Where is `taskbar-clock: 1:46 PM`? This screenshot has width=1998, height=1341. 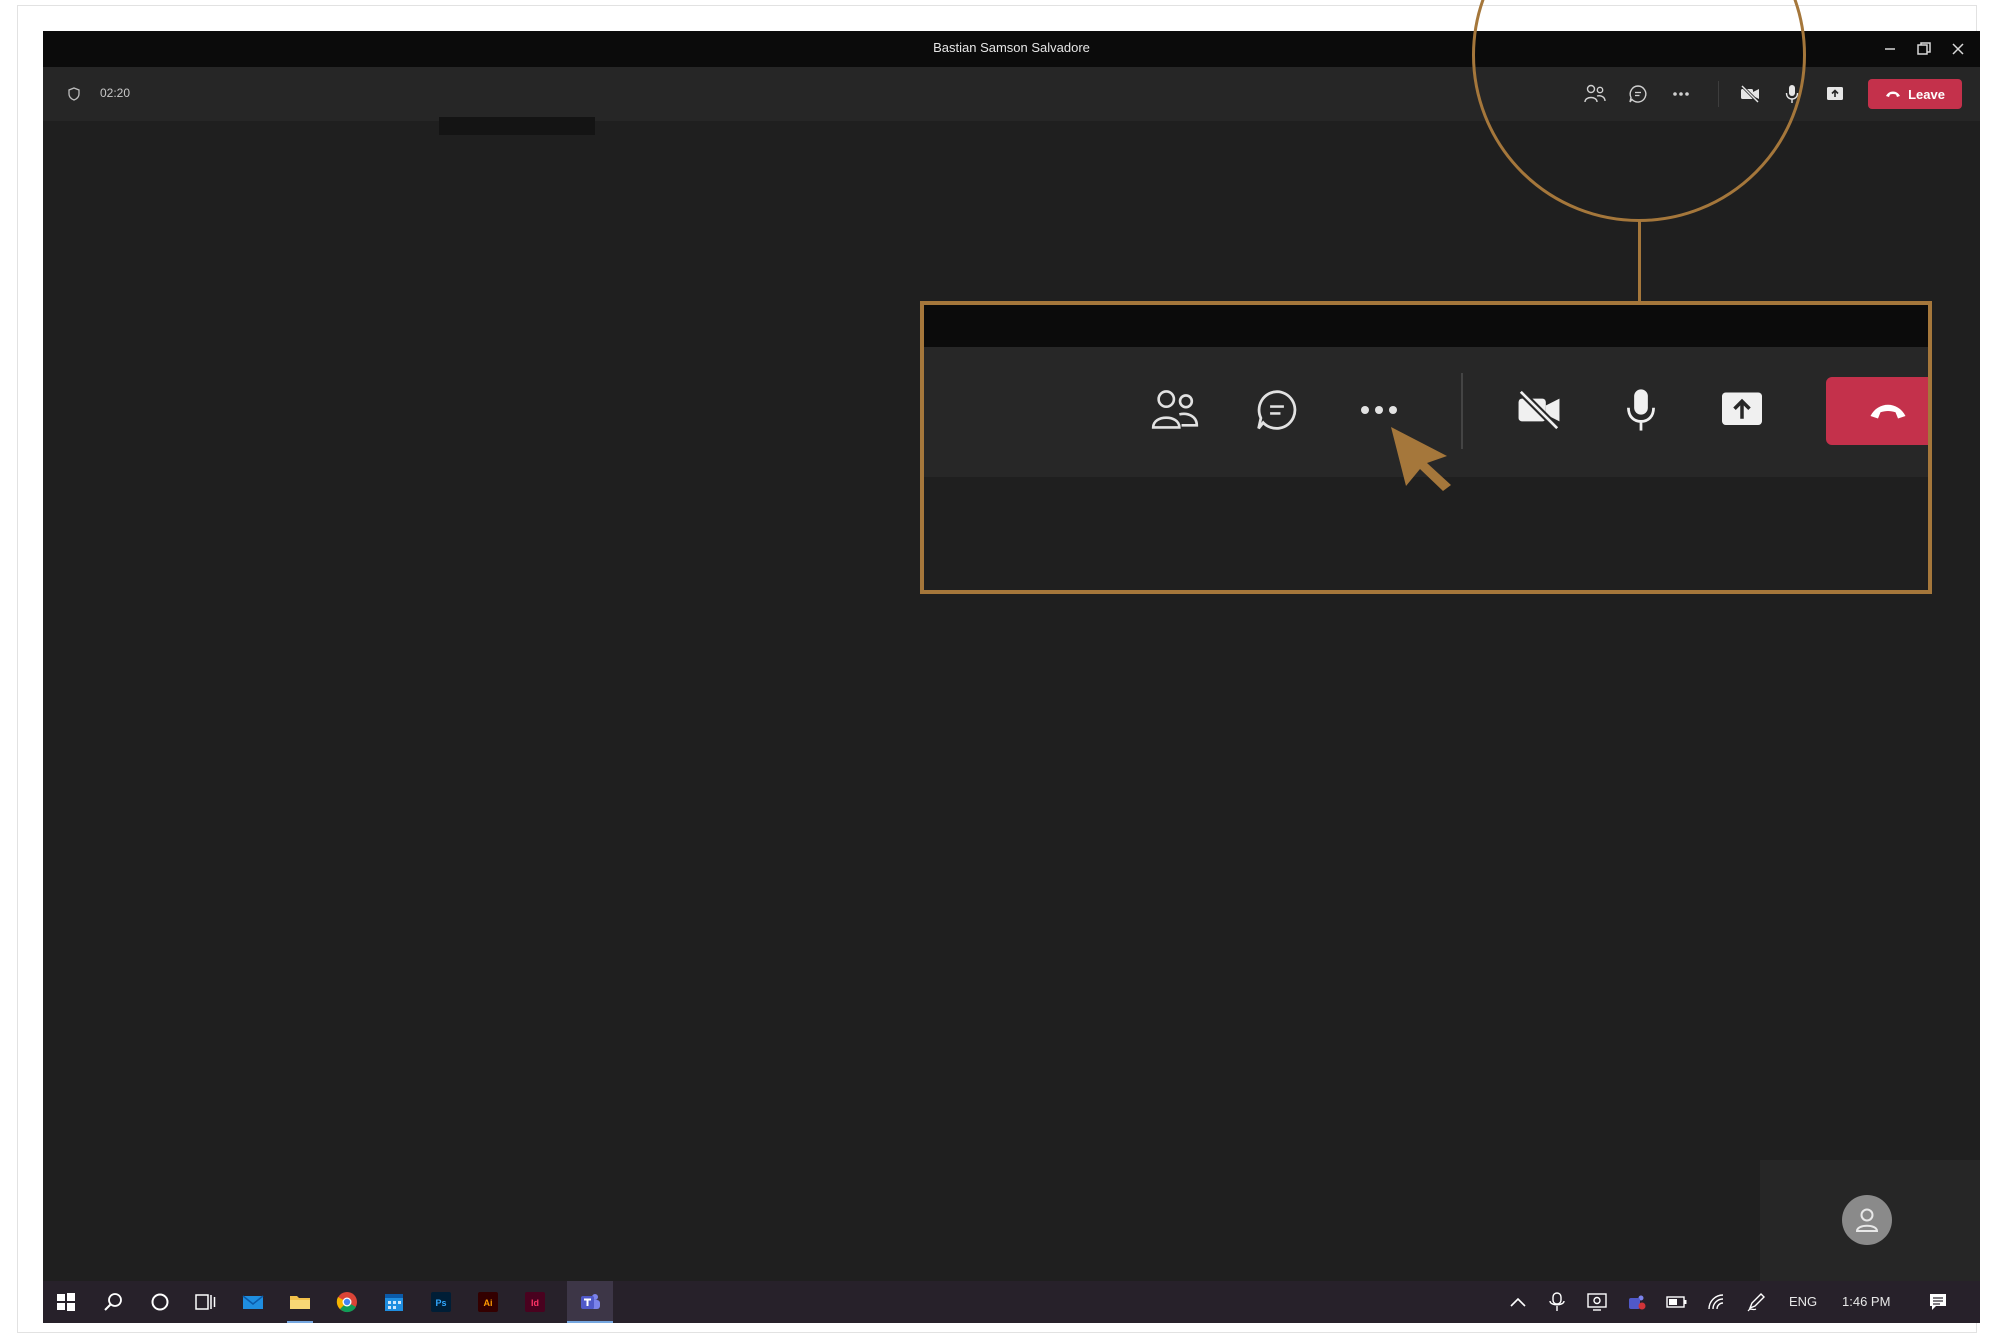 taskbar-clock: 1:46 PM is located at coordinates (1866, 1301).